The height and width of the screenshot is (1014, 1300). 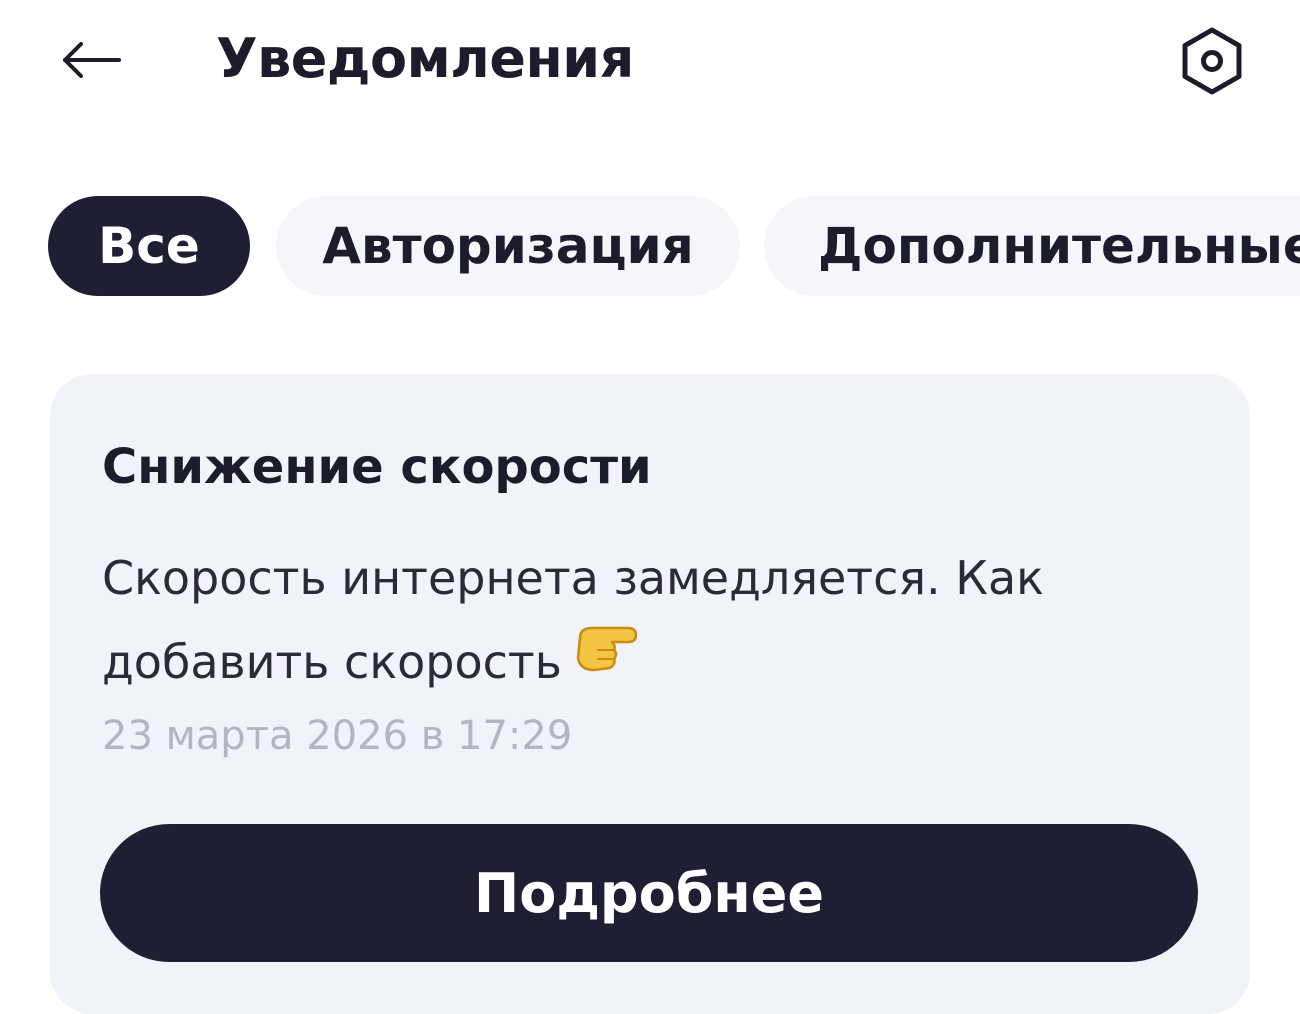 What do you see at coordinates (1032, 246) in the screenshot?
I see `tab-additional: Дополнительные` at bounding box center [1032, 246].